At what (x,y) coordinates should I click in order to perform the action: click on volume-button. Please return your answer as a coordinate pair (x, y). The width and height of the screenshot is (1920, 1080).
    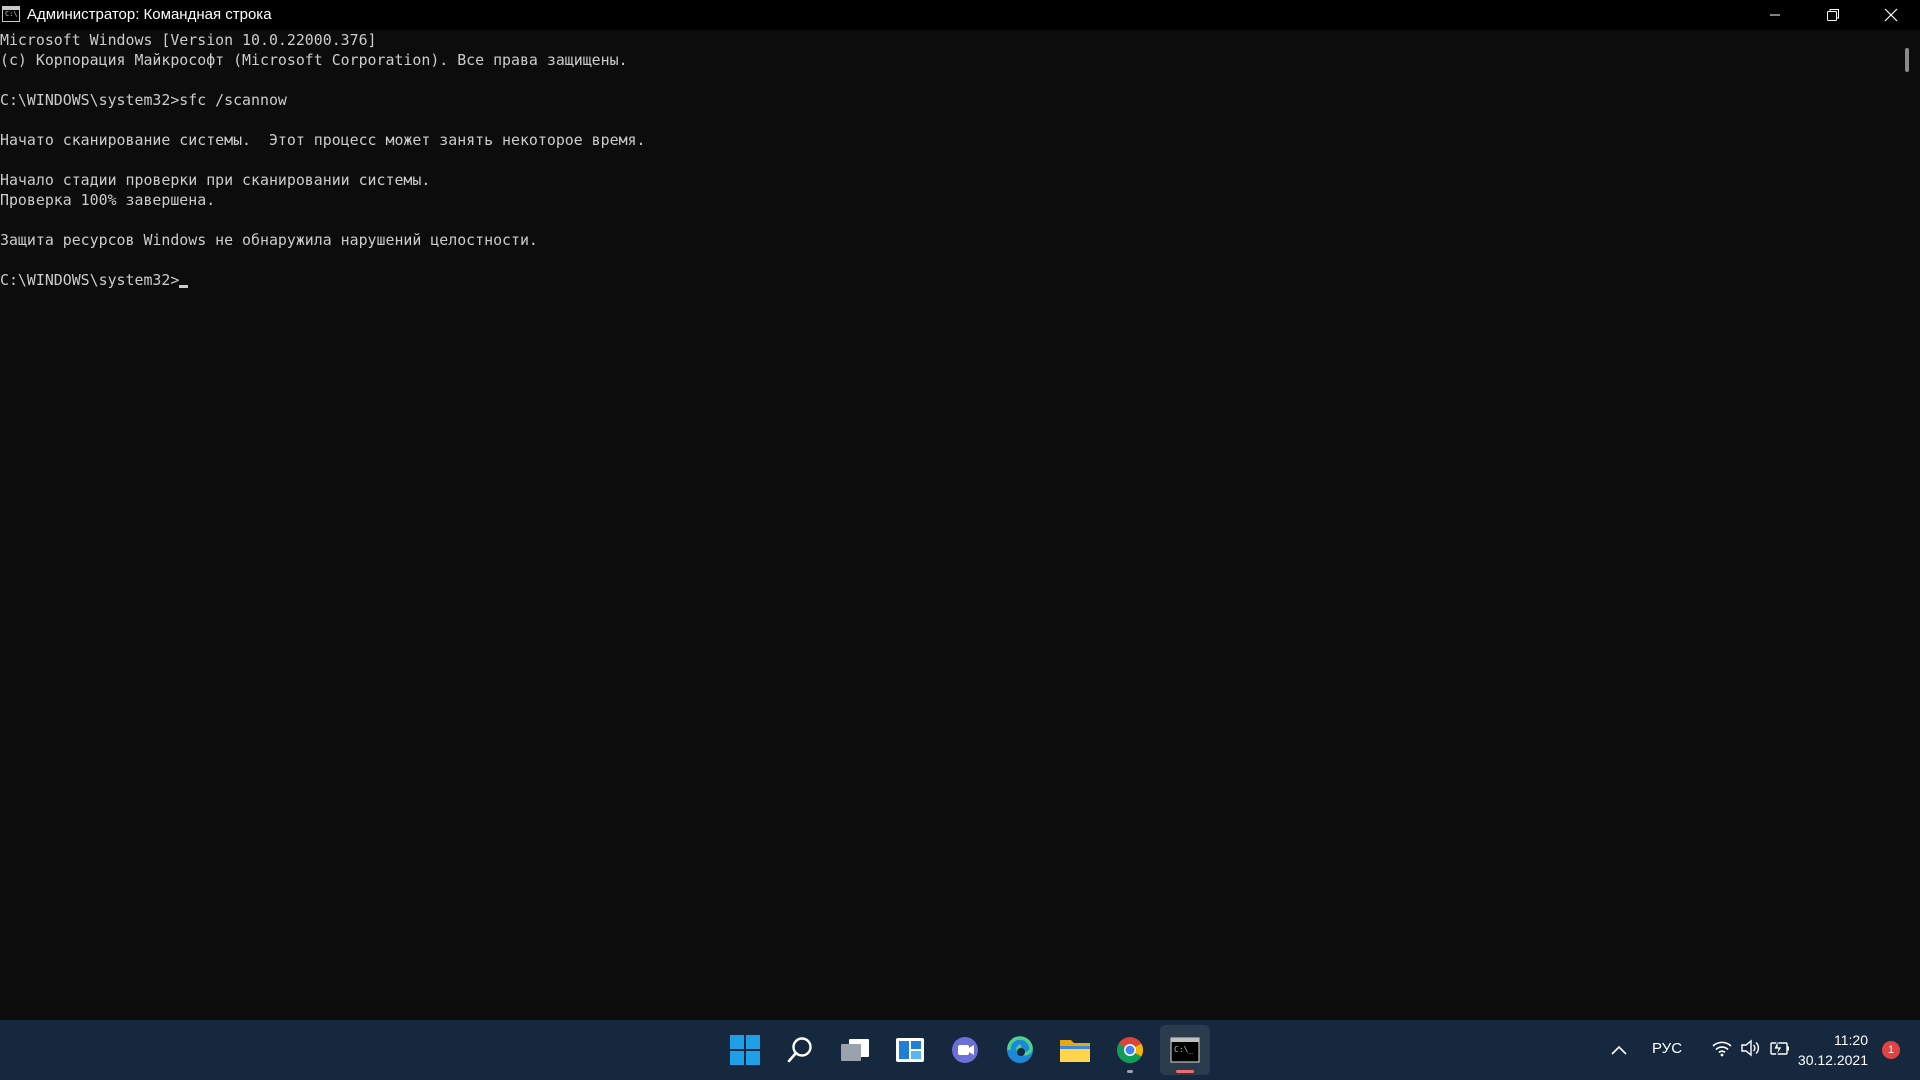
    Looking at the image, I should click on (1750, 1050).